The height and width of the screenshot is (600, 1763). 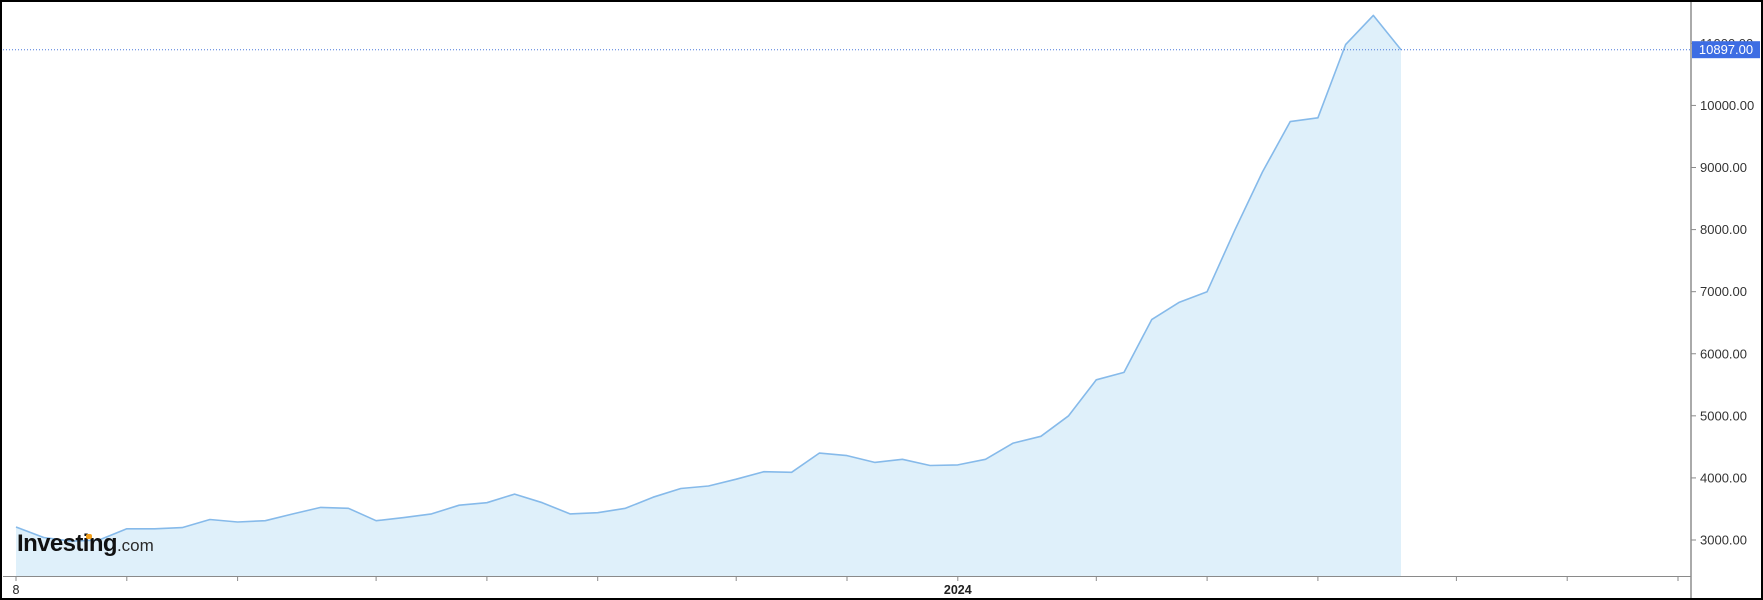 I want to click on y-tick-label: 9000.00, so click(x=1723, y=167).